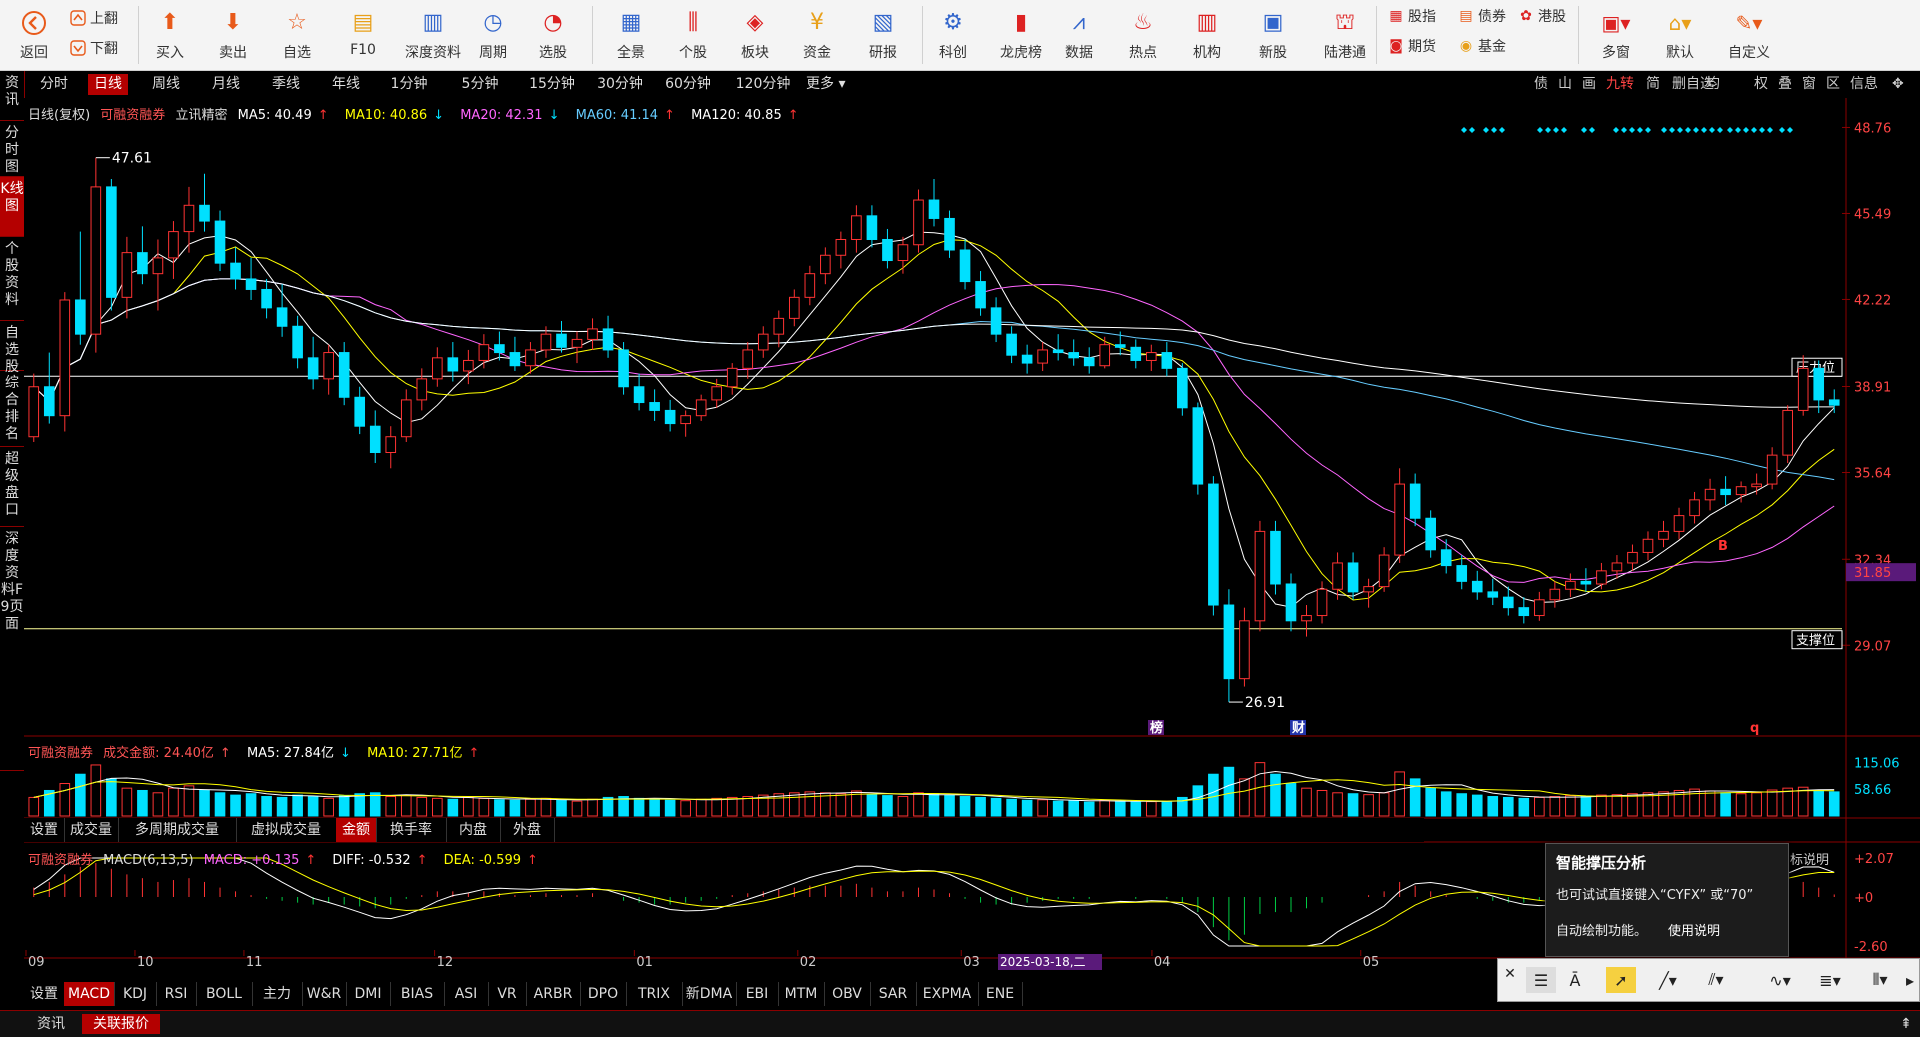 This screenshot has height=1037, width=1920. Describe the element at coordinates (1541, 84) in the screenshot. I see `chart-tool-0: 债` at that location.